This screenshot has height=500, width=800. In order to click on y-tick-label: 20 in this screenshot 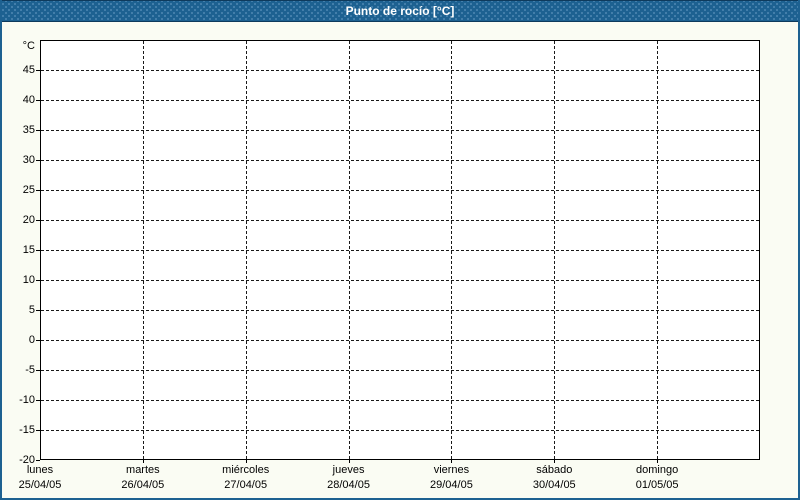, I will do `click(28, 220)`.